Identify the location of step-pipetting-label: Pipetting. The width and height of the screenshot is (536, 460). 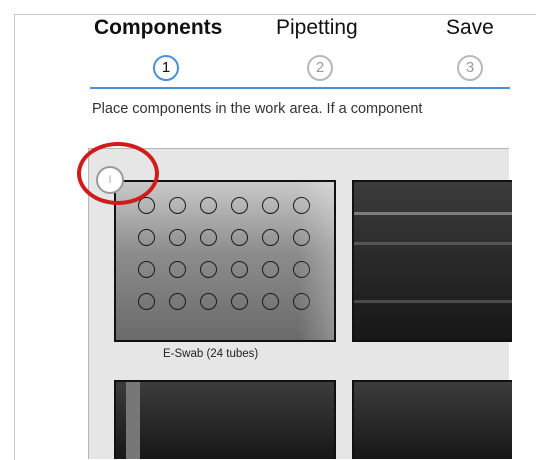
(317, 28).